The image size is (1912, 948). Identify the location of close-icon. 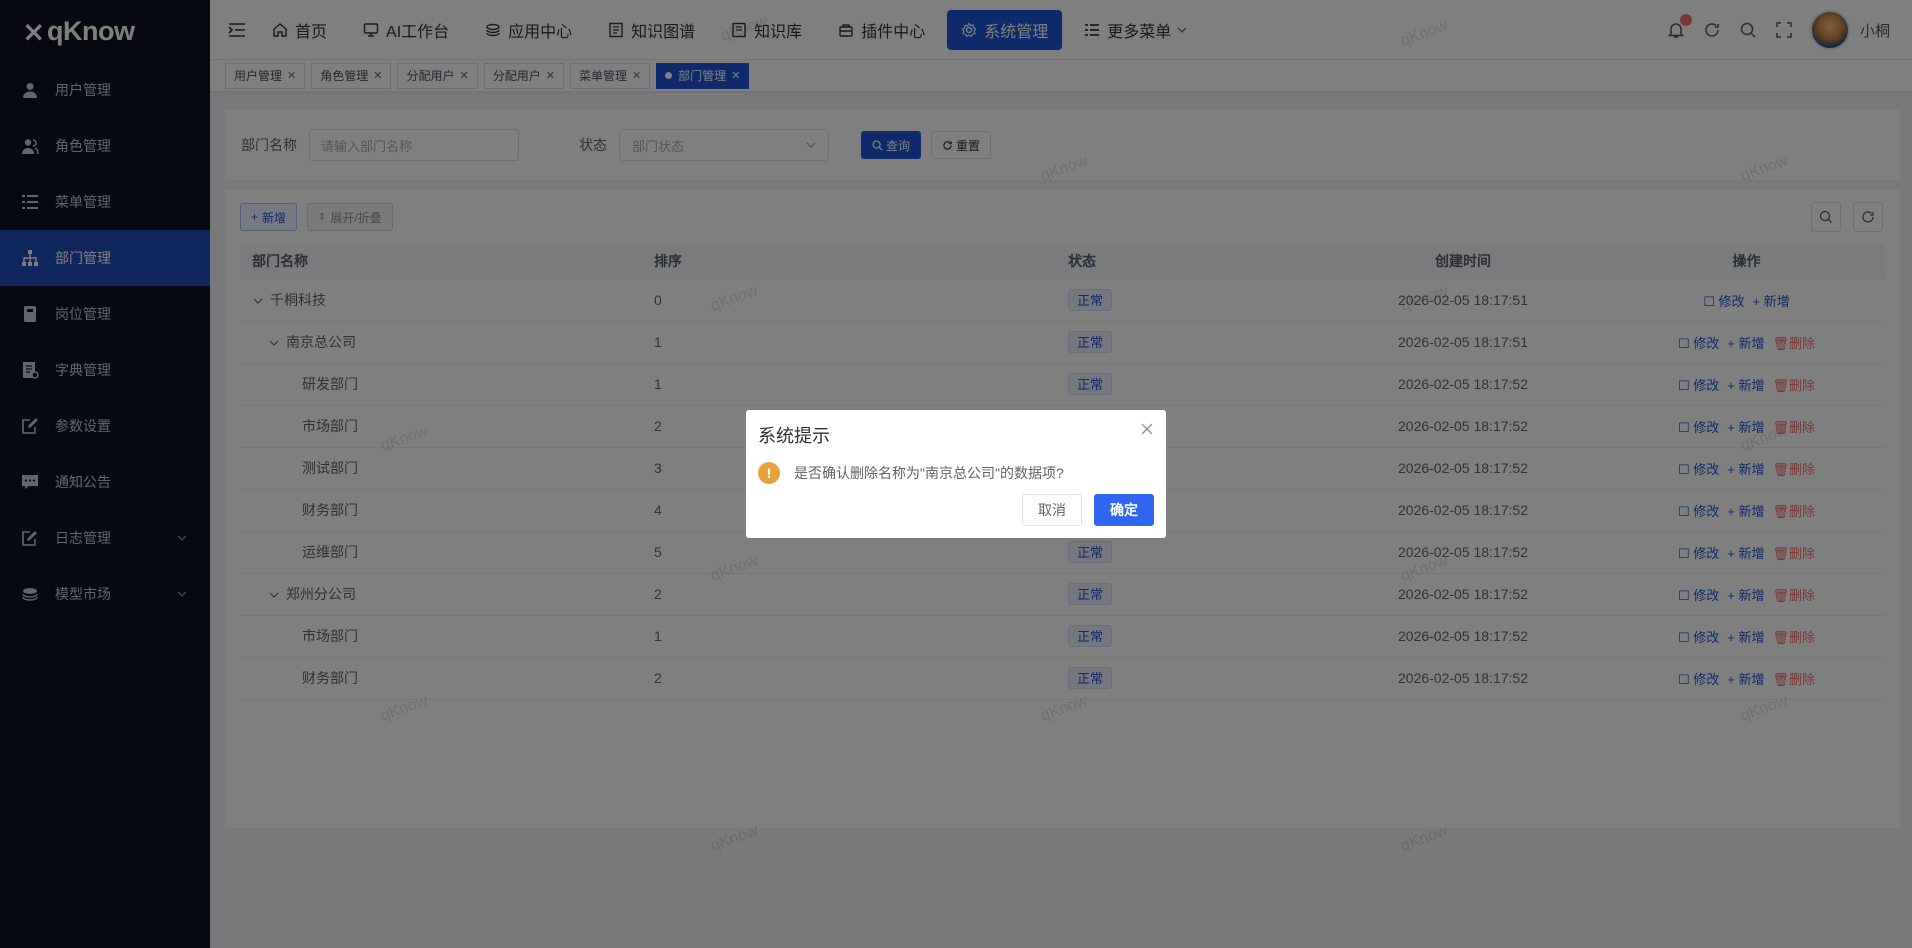
(1147, 429).